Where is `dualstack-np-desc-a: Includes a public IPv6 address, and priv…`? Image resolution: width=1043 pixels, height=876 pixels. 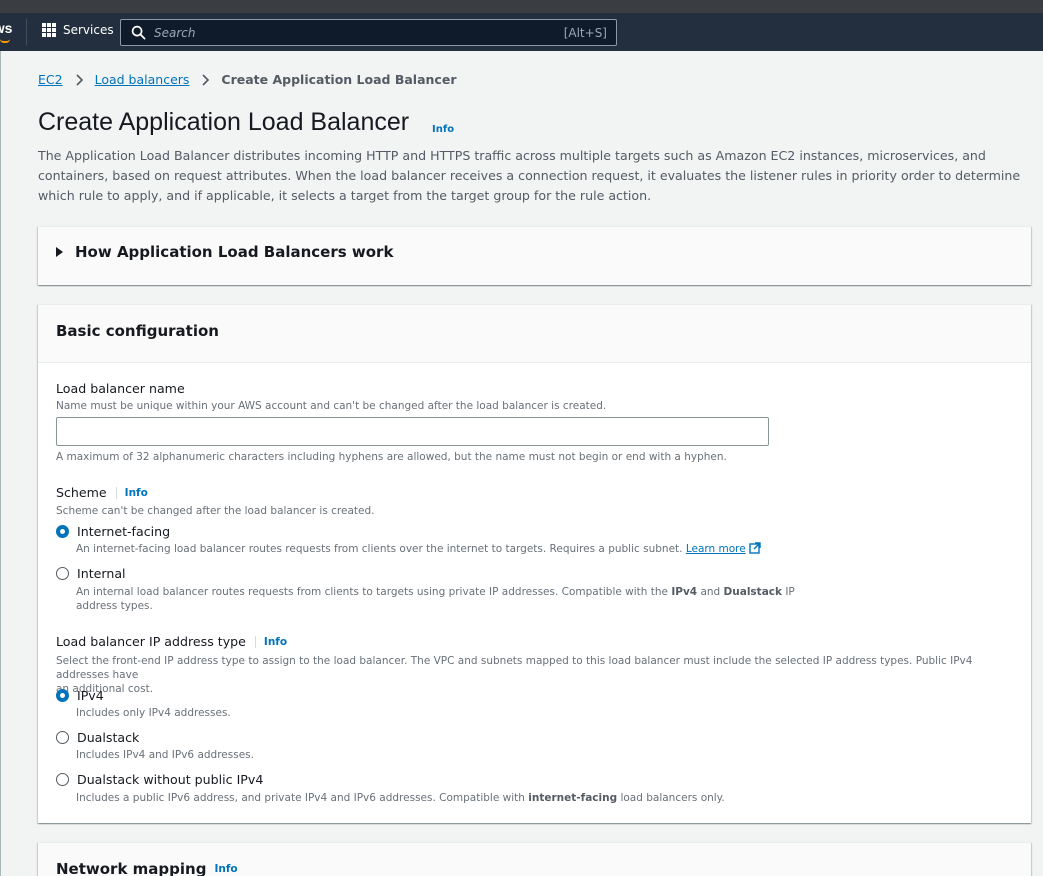 dualstack-np-desc-a: Includes a public IPv6 address, and priv… is located at coordinates (302, 798).